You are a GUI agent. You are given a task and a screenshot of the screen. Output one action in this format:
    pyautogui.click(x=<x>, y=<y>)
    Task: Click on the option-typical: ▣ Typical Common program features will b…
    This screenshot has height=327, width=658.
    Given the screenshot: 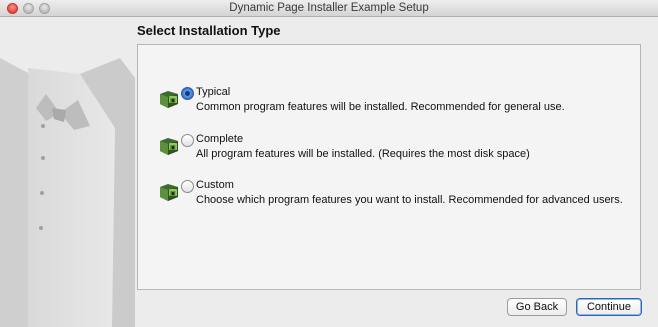 What is the action you would take?
    pyautogui.click(x=388, y=103)
    